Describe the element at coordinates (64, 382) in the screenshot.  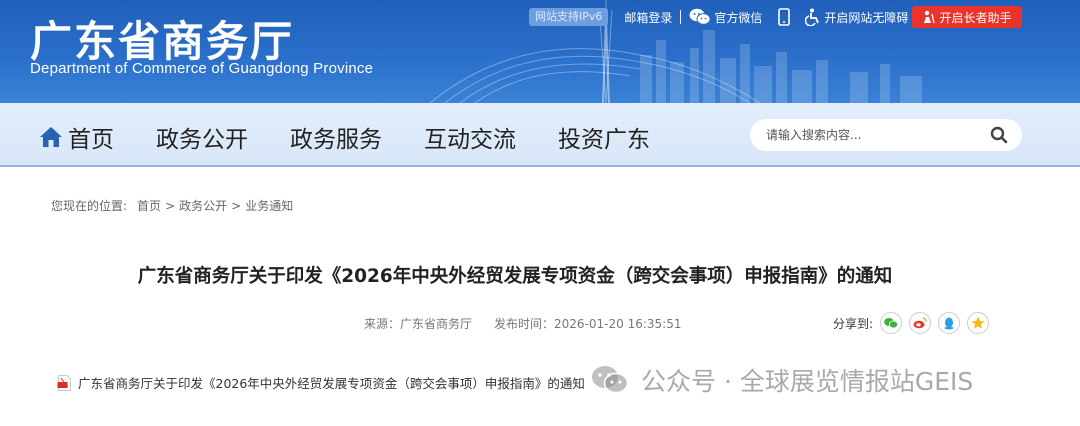
I see `pdf-icon` at that location.